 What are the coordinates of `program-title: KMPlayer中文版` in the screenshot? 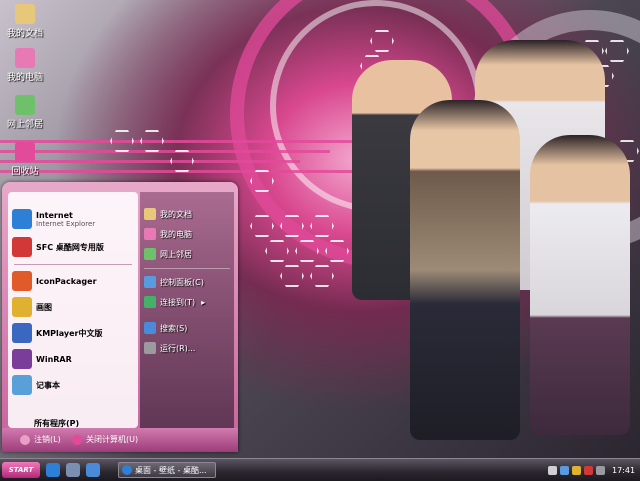 It's located at (69, 333).